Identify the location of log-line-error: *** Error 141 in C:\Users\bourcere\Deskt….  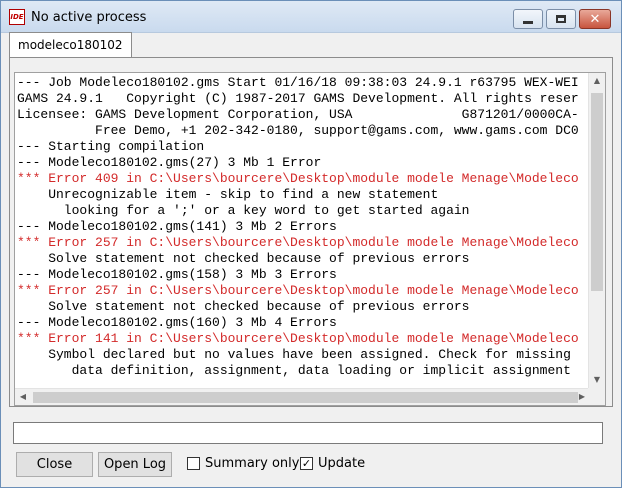
(304, 339).